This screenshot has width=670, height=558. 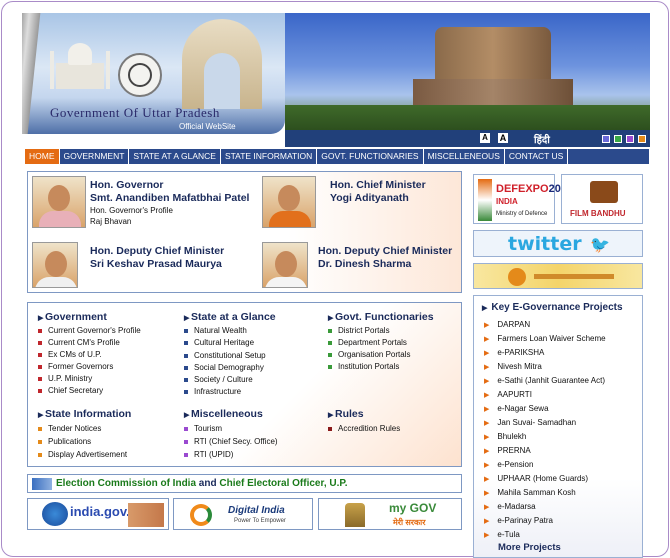 I want to click on egov-item: ▶ e-Nagar Sewa, so click(x=516, y=408).